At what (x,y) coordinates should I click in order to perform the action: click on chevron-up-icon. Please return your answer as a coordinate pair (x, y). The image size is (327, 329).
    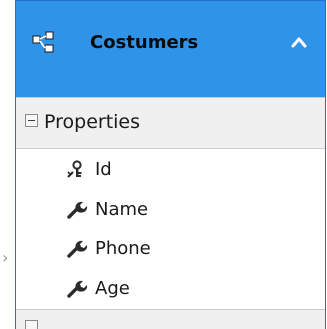
    Looking at the image, I should click on (299, 42).